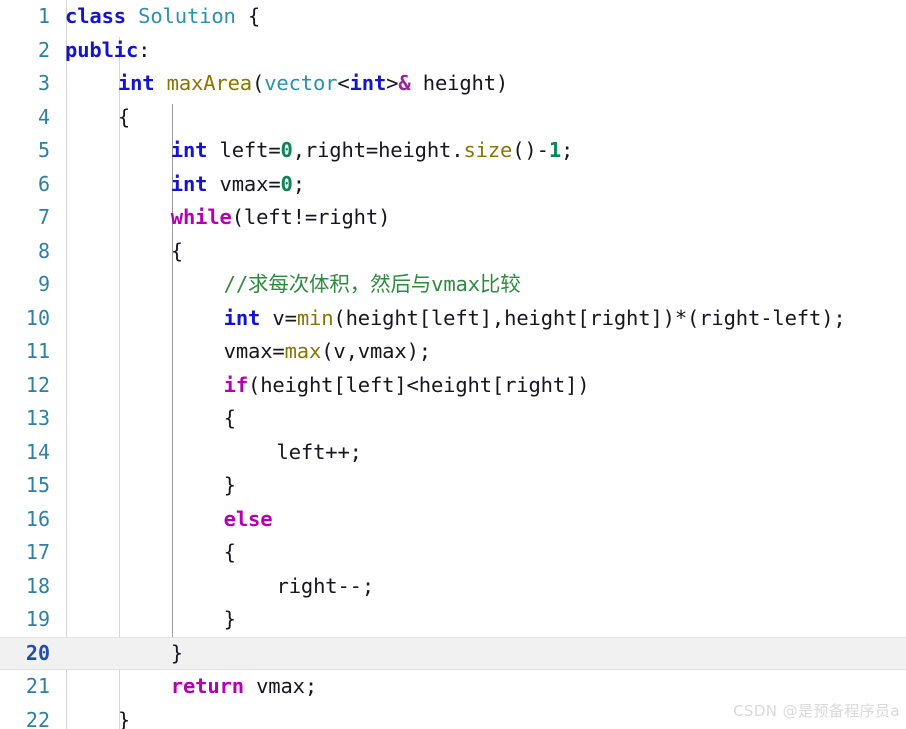  What do you see at coordinates (453, 419) in the screenshot?
I see `code-line: 13 {` at bounding box center [453, 419].